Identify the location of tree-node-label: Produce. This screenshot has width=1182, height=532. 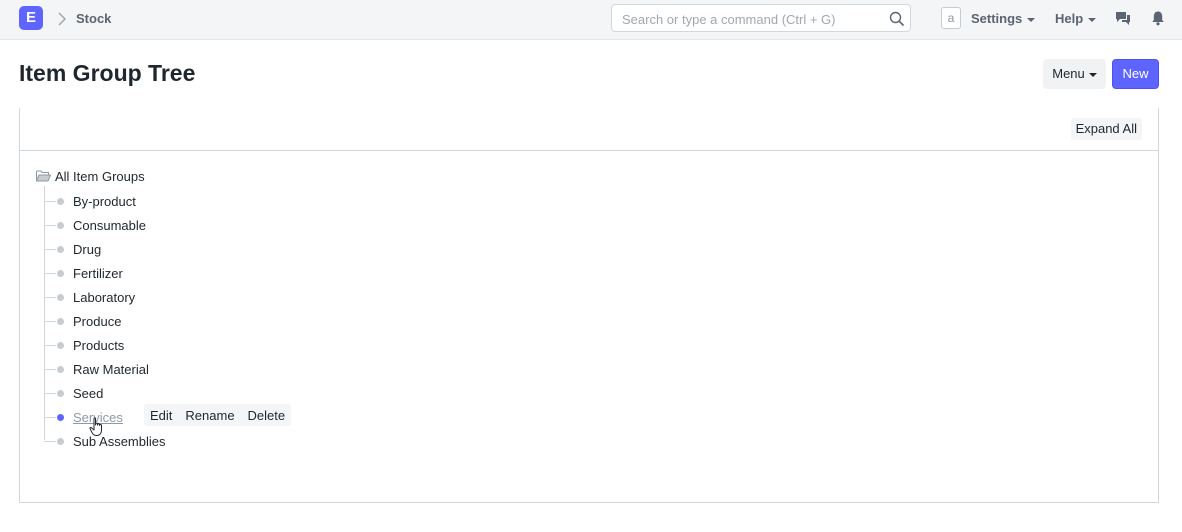
(97, 321).